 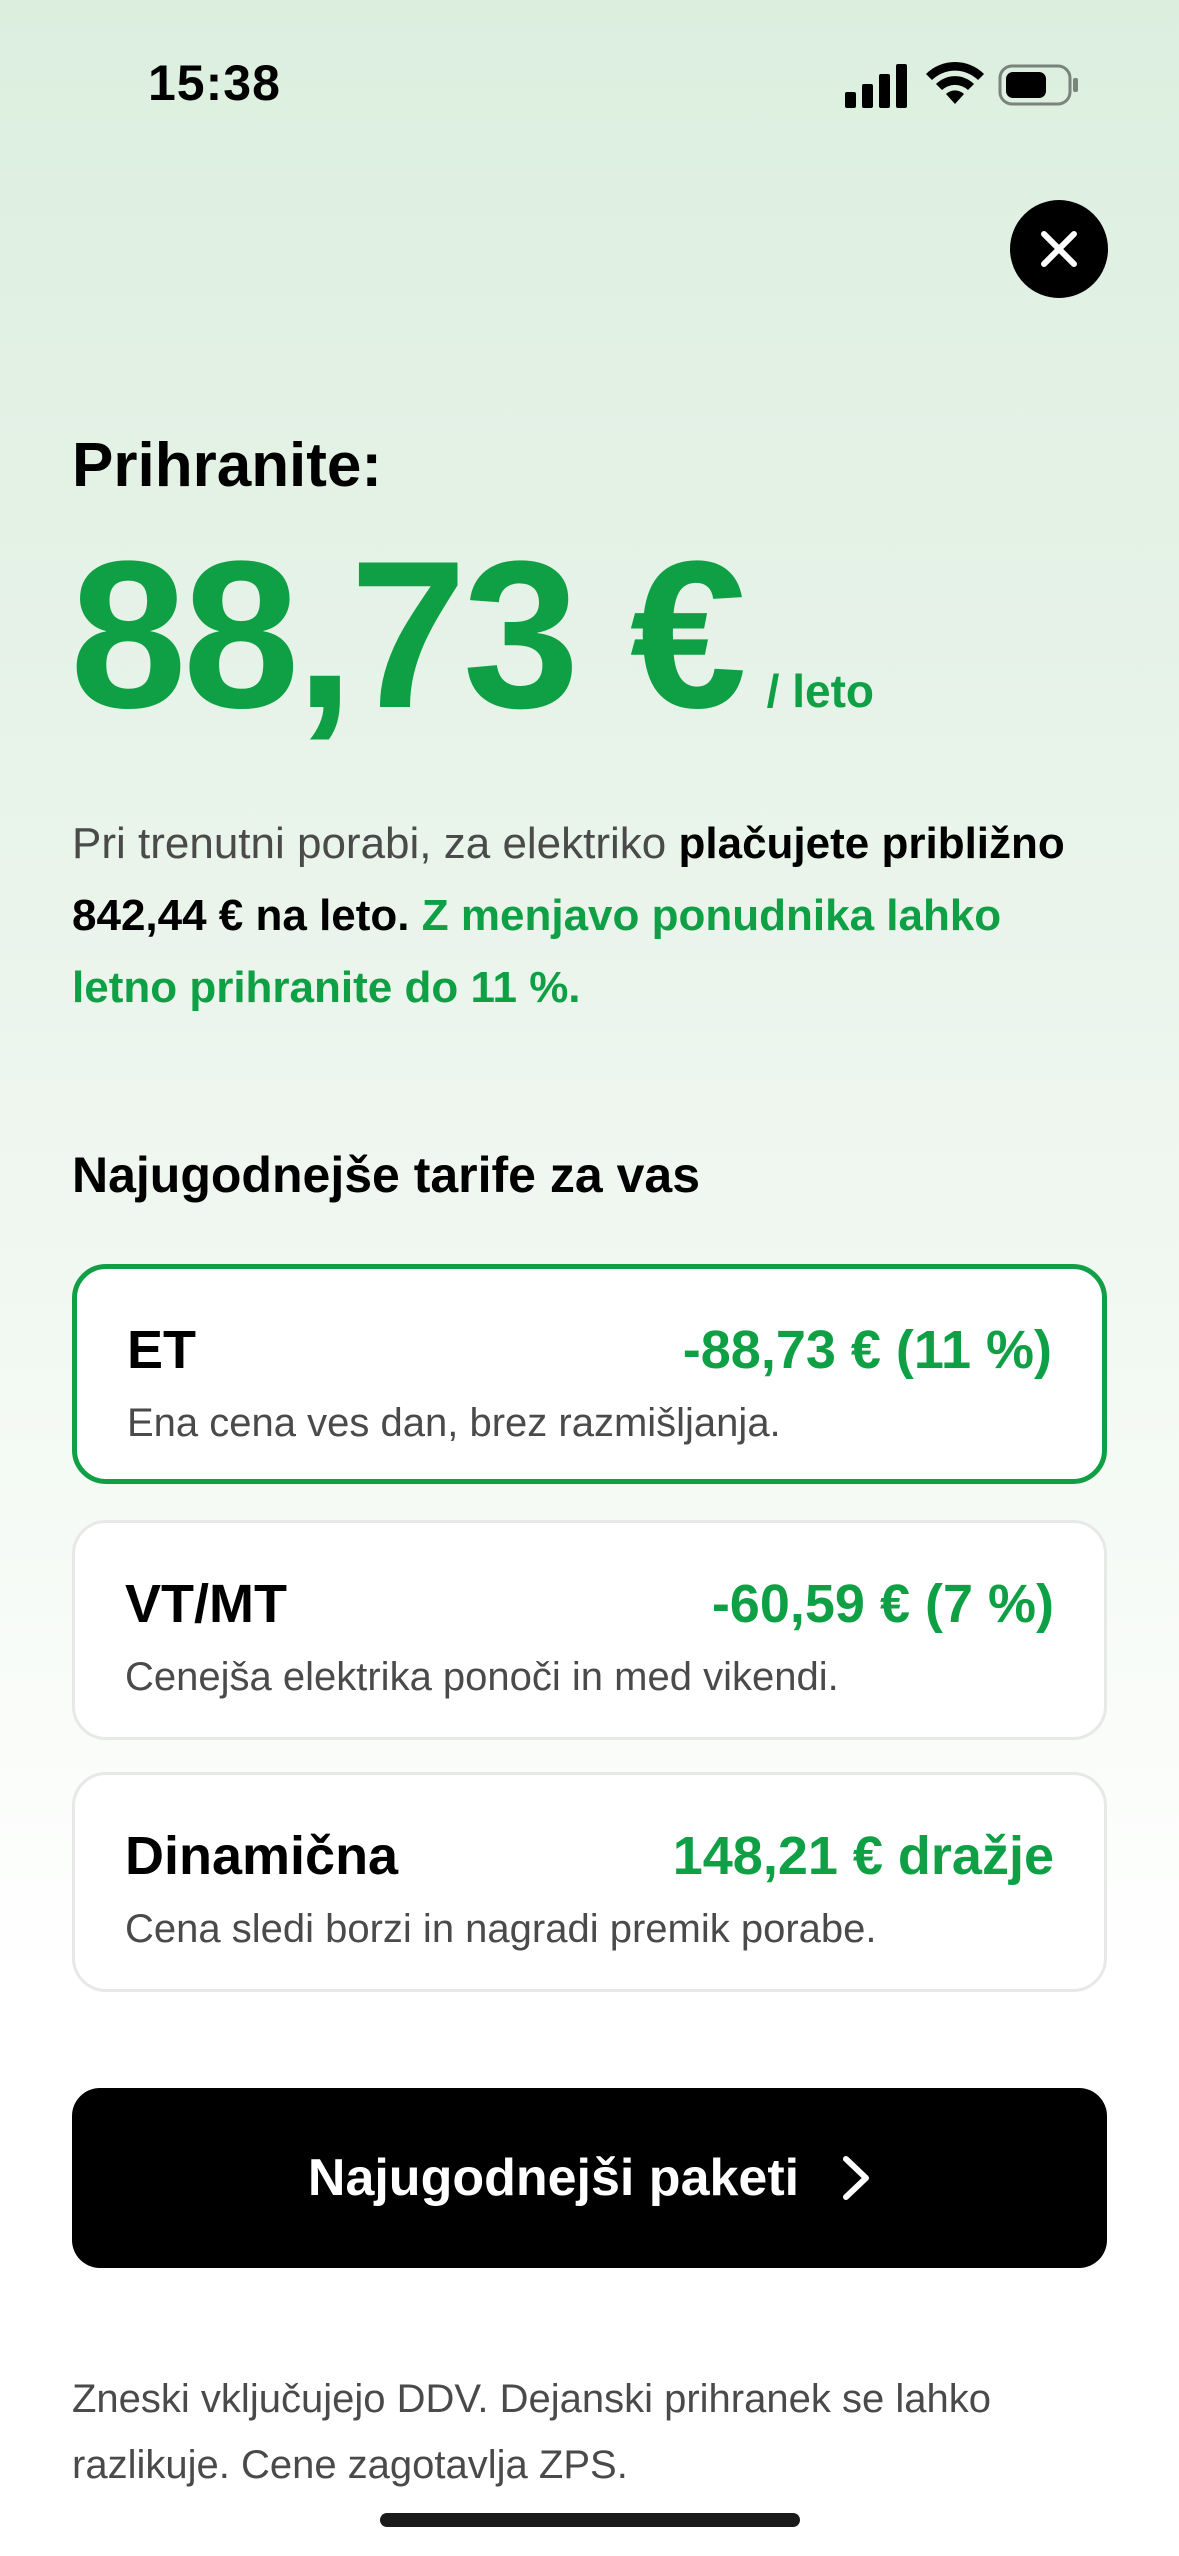 I want to click on status-bar: 15:38, so click(x=589, y=85).